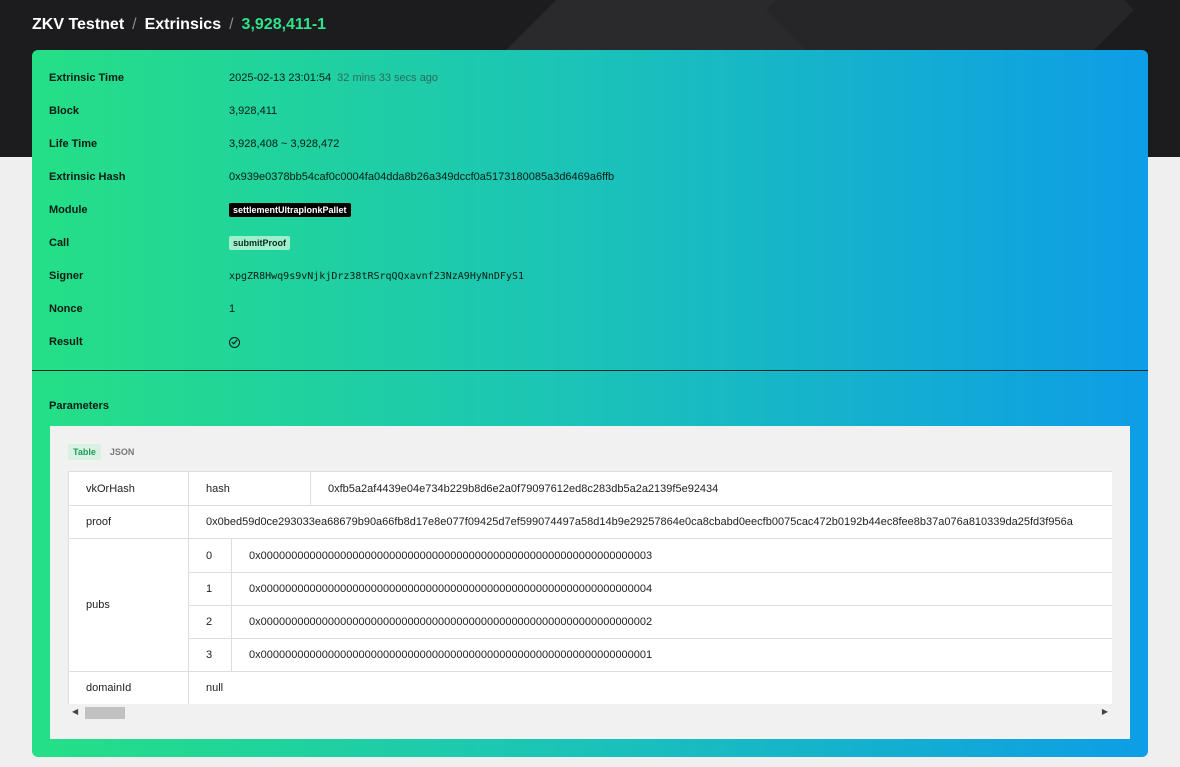 This screenshot has height=767, width=1180. What do you see at coordinates (210, 556) in the screenshot?
I see `pubs-index: 0` at bounding box center [210, 556].